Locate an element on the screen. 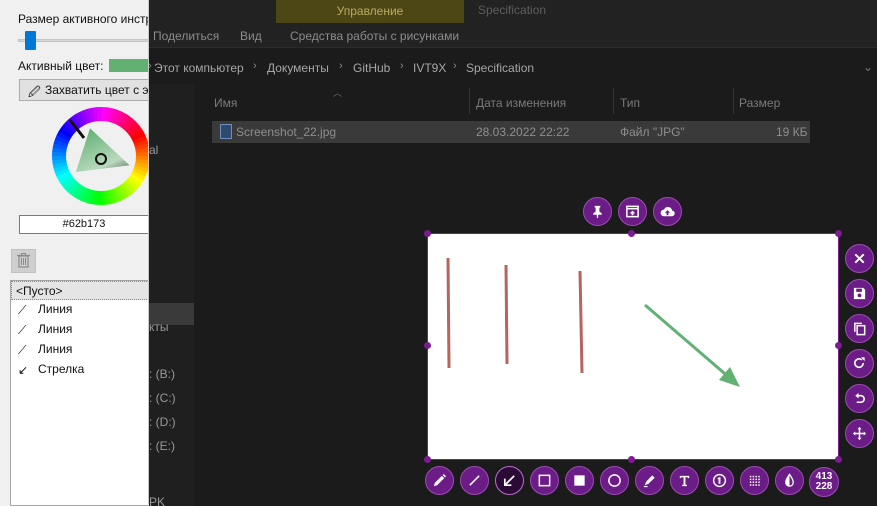 This screenshot has width=877, height=506. marker-tool-button is located at coordinates (649, 480).